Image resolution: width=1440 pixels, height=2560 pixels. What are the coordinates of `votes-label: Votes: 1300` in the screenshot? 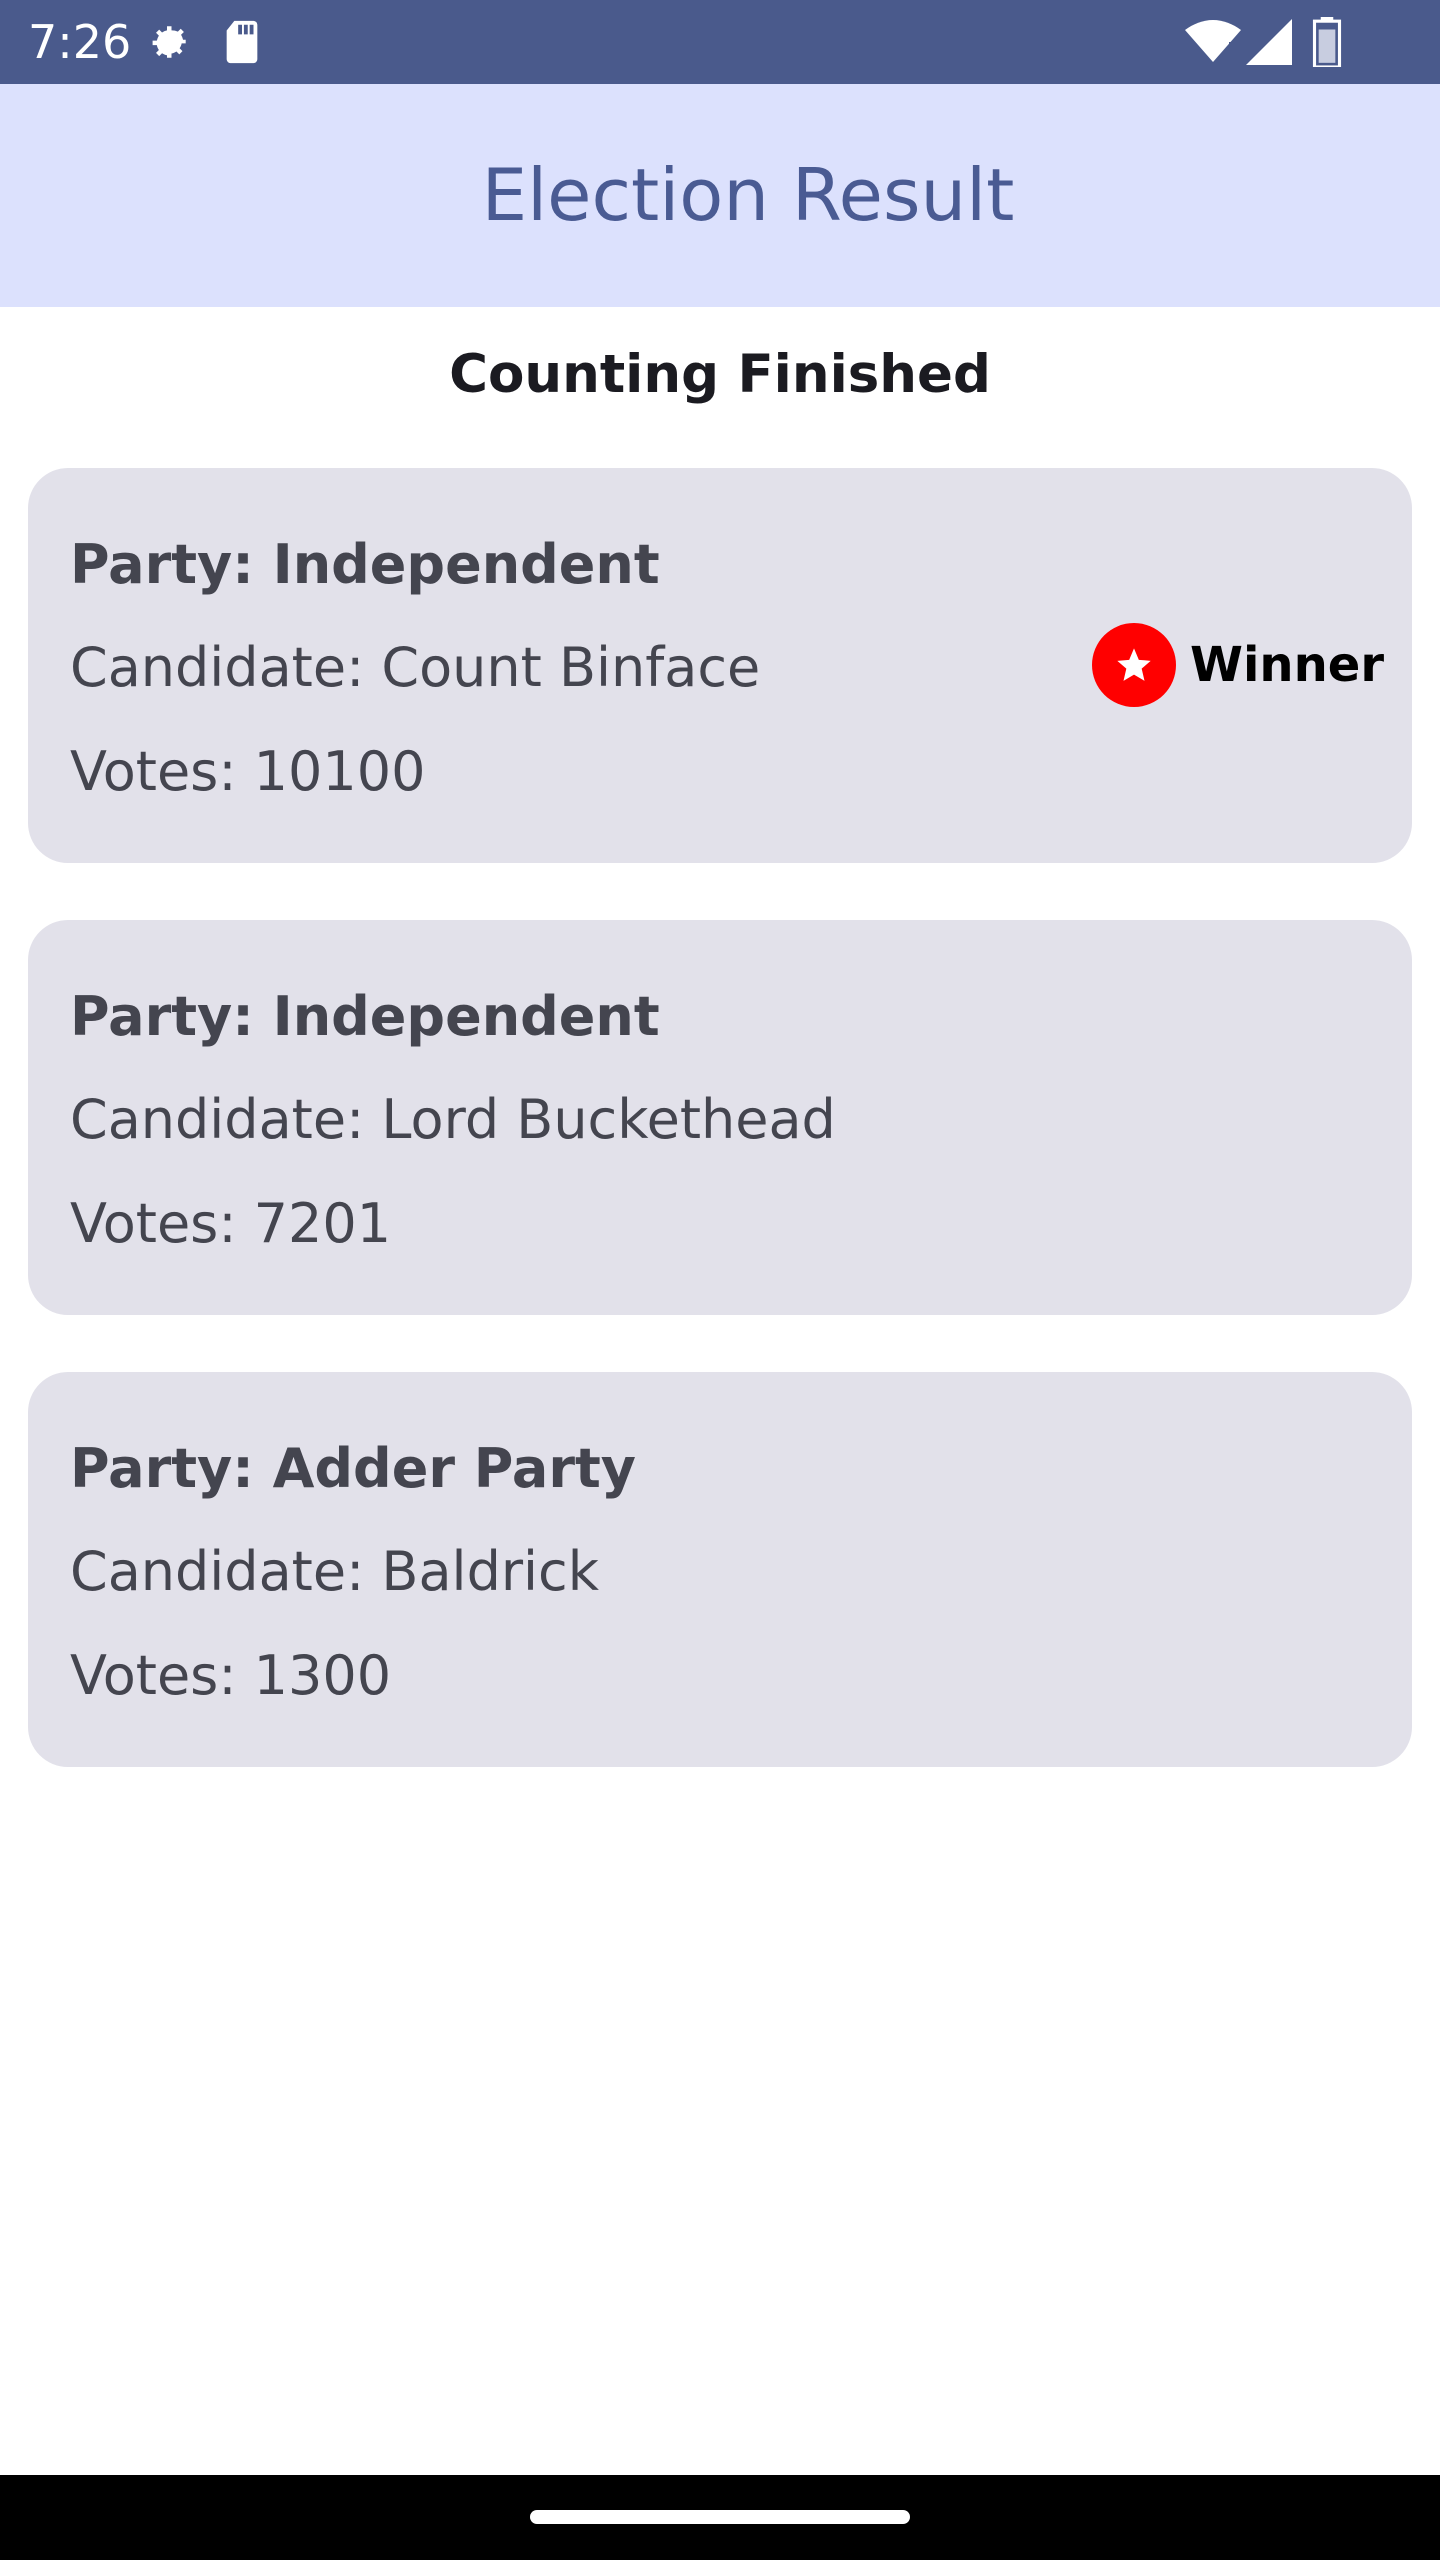 It's located at (231, 1675).